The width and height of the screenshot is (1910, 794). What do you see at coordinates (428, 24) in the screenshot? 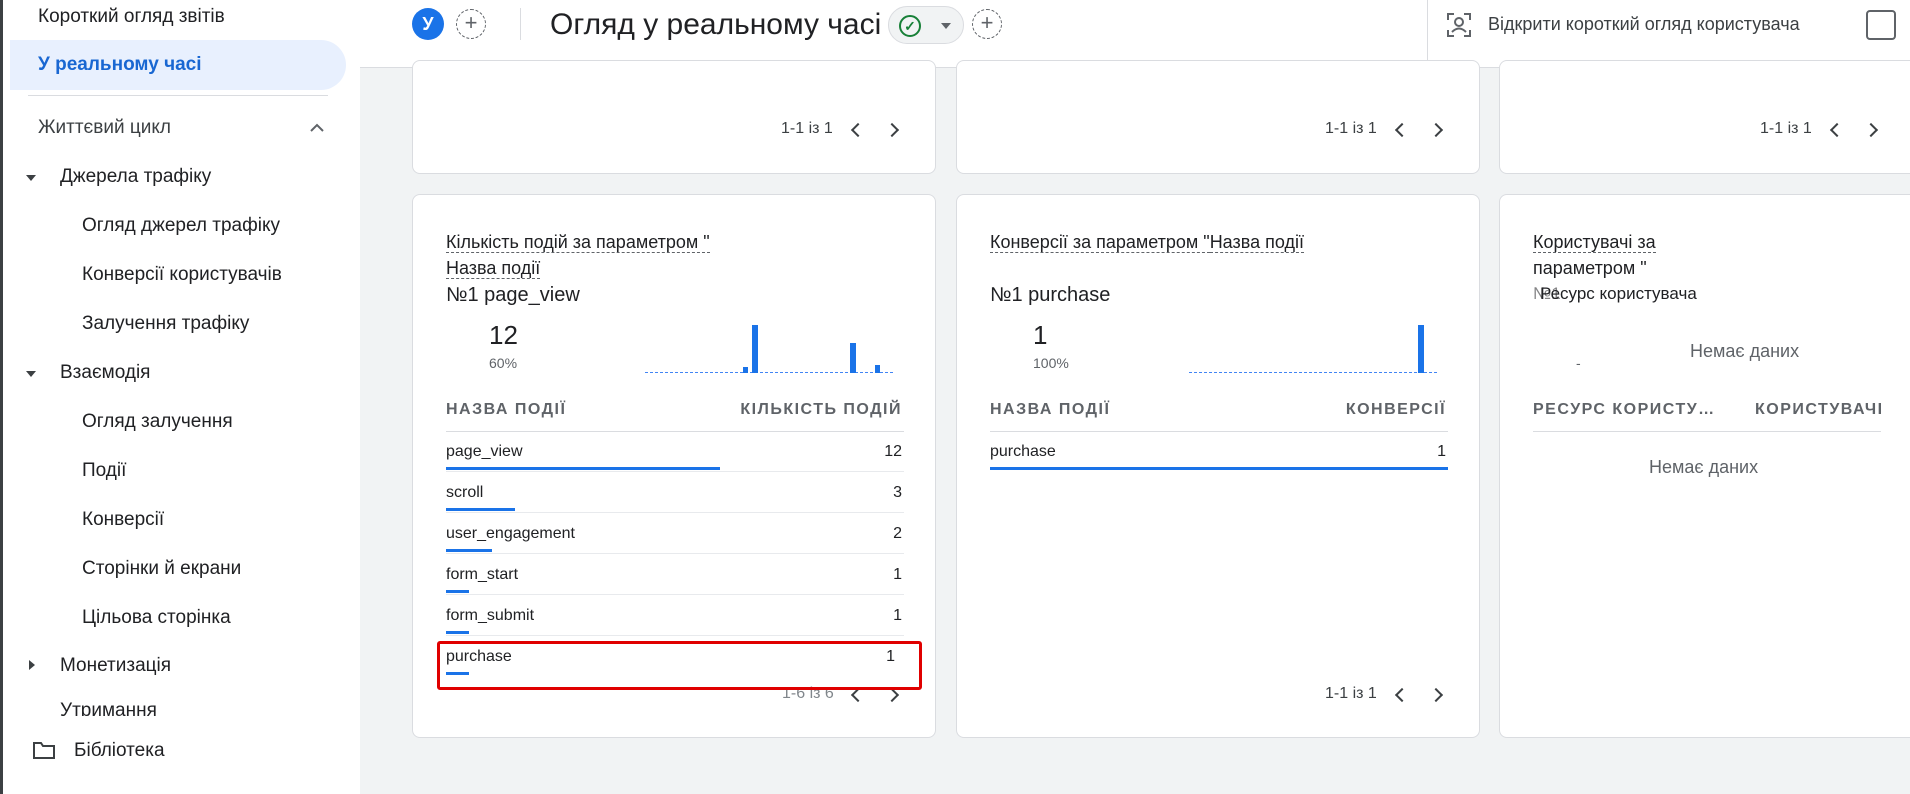
I see `comparison-avatar: У` at bounding box center [428, 24].